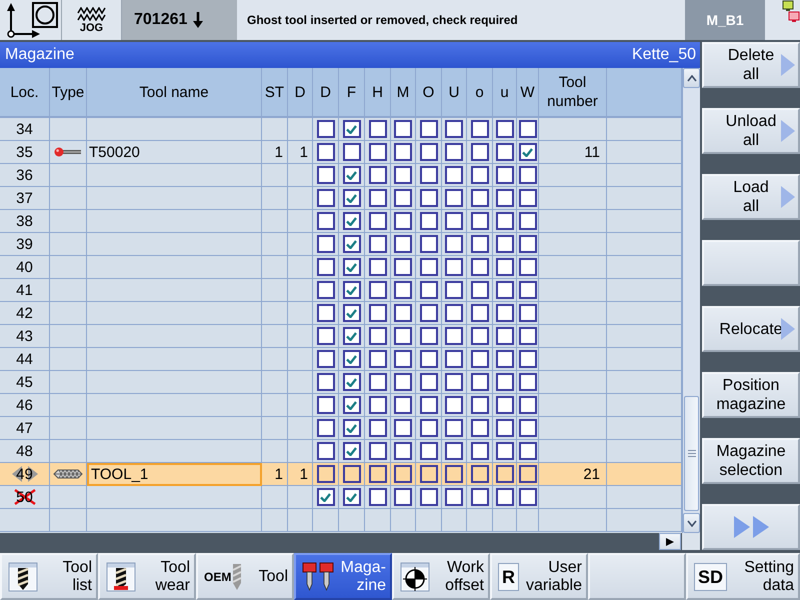 The height and width of the screenshot is (600, 800). Describe the element at coordinates (245, 576) in the screenshot. I see `softkey-button: OEM Tool` at that location.